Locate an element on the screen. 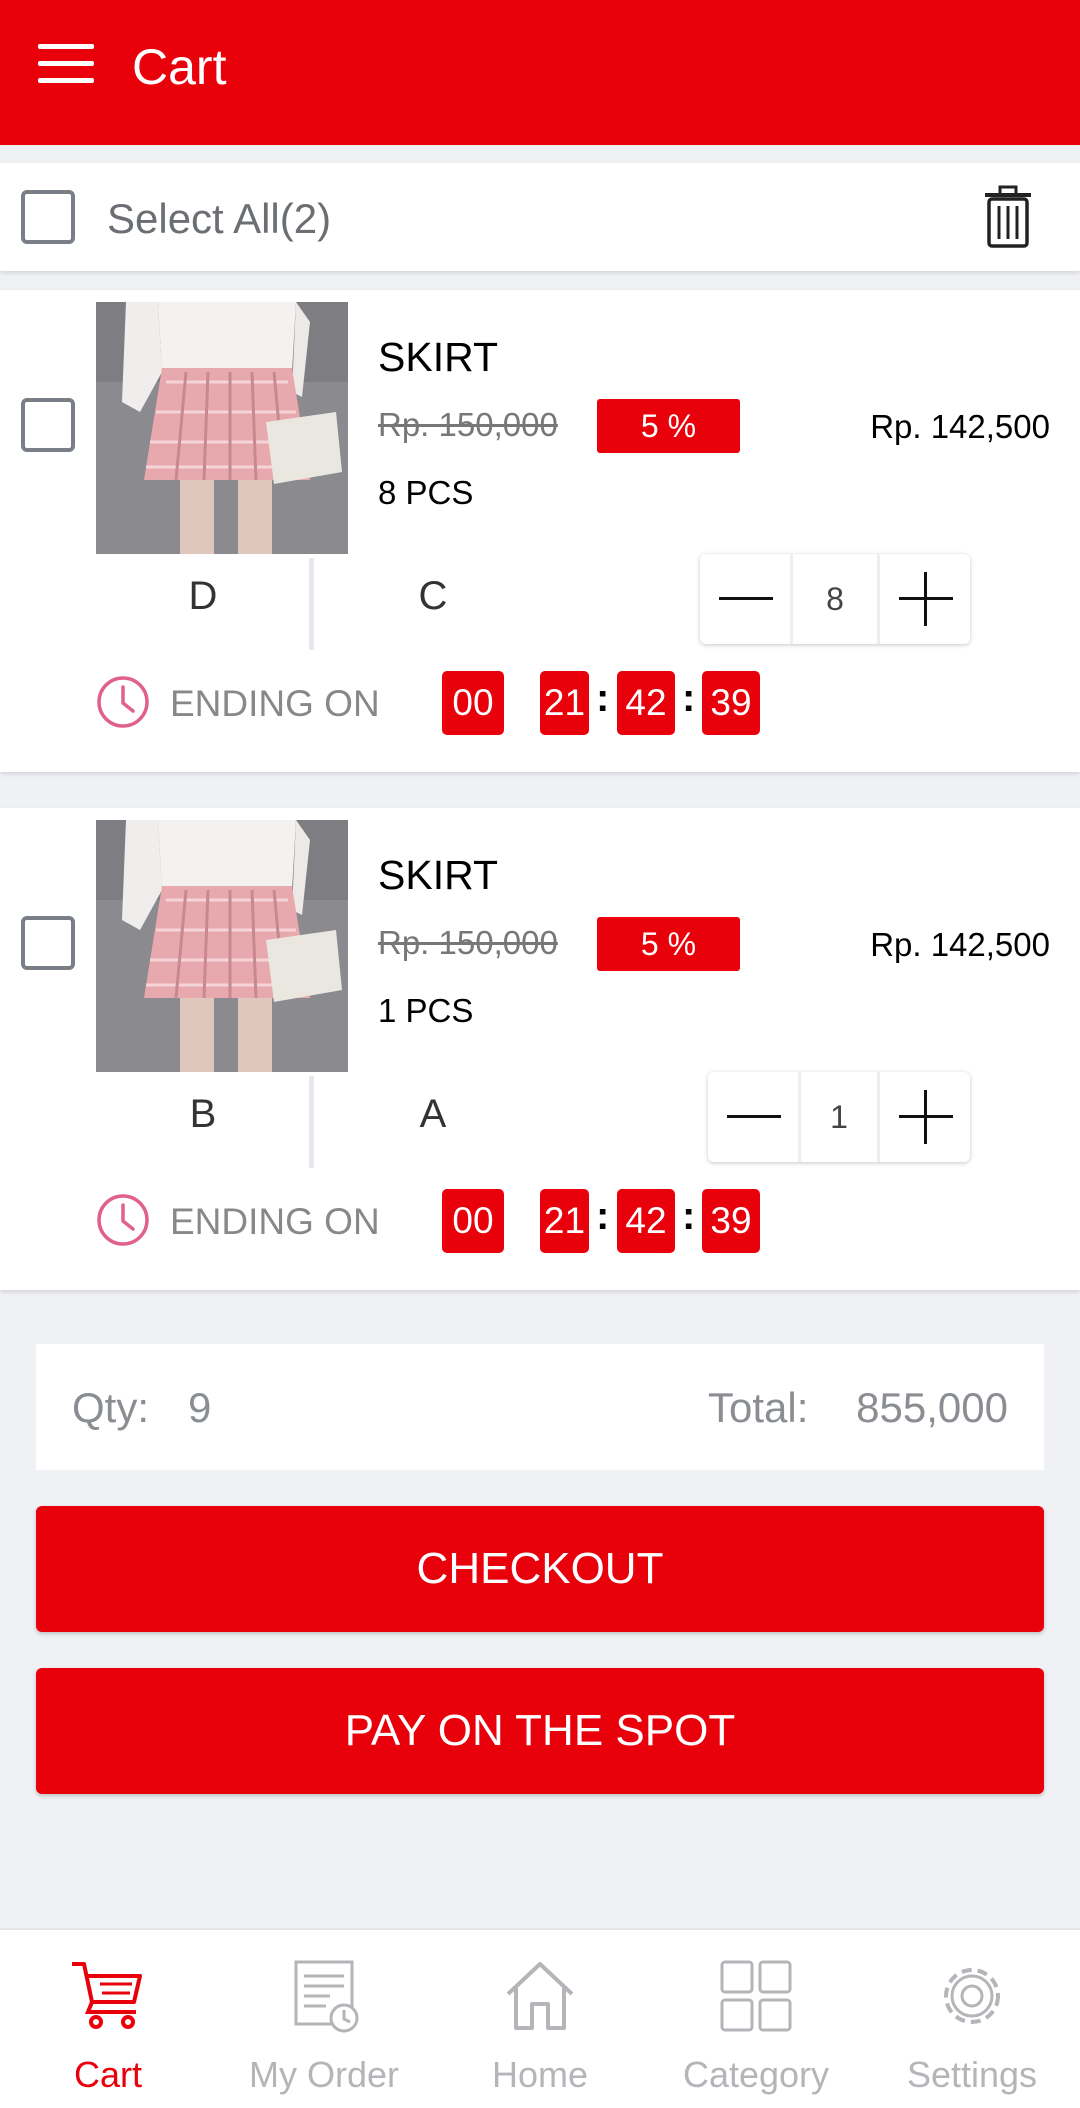 The height and width of the screenshot is (2108, 1080). menu-icon is located at coordinates (66, 64).